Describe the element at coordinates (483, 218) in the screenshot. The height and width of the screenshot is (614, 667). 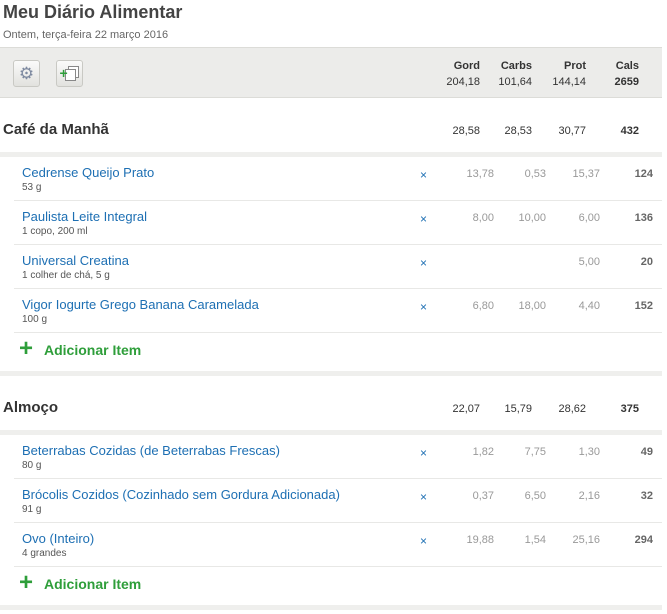
I see `food-fat: 8,00` at that location.